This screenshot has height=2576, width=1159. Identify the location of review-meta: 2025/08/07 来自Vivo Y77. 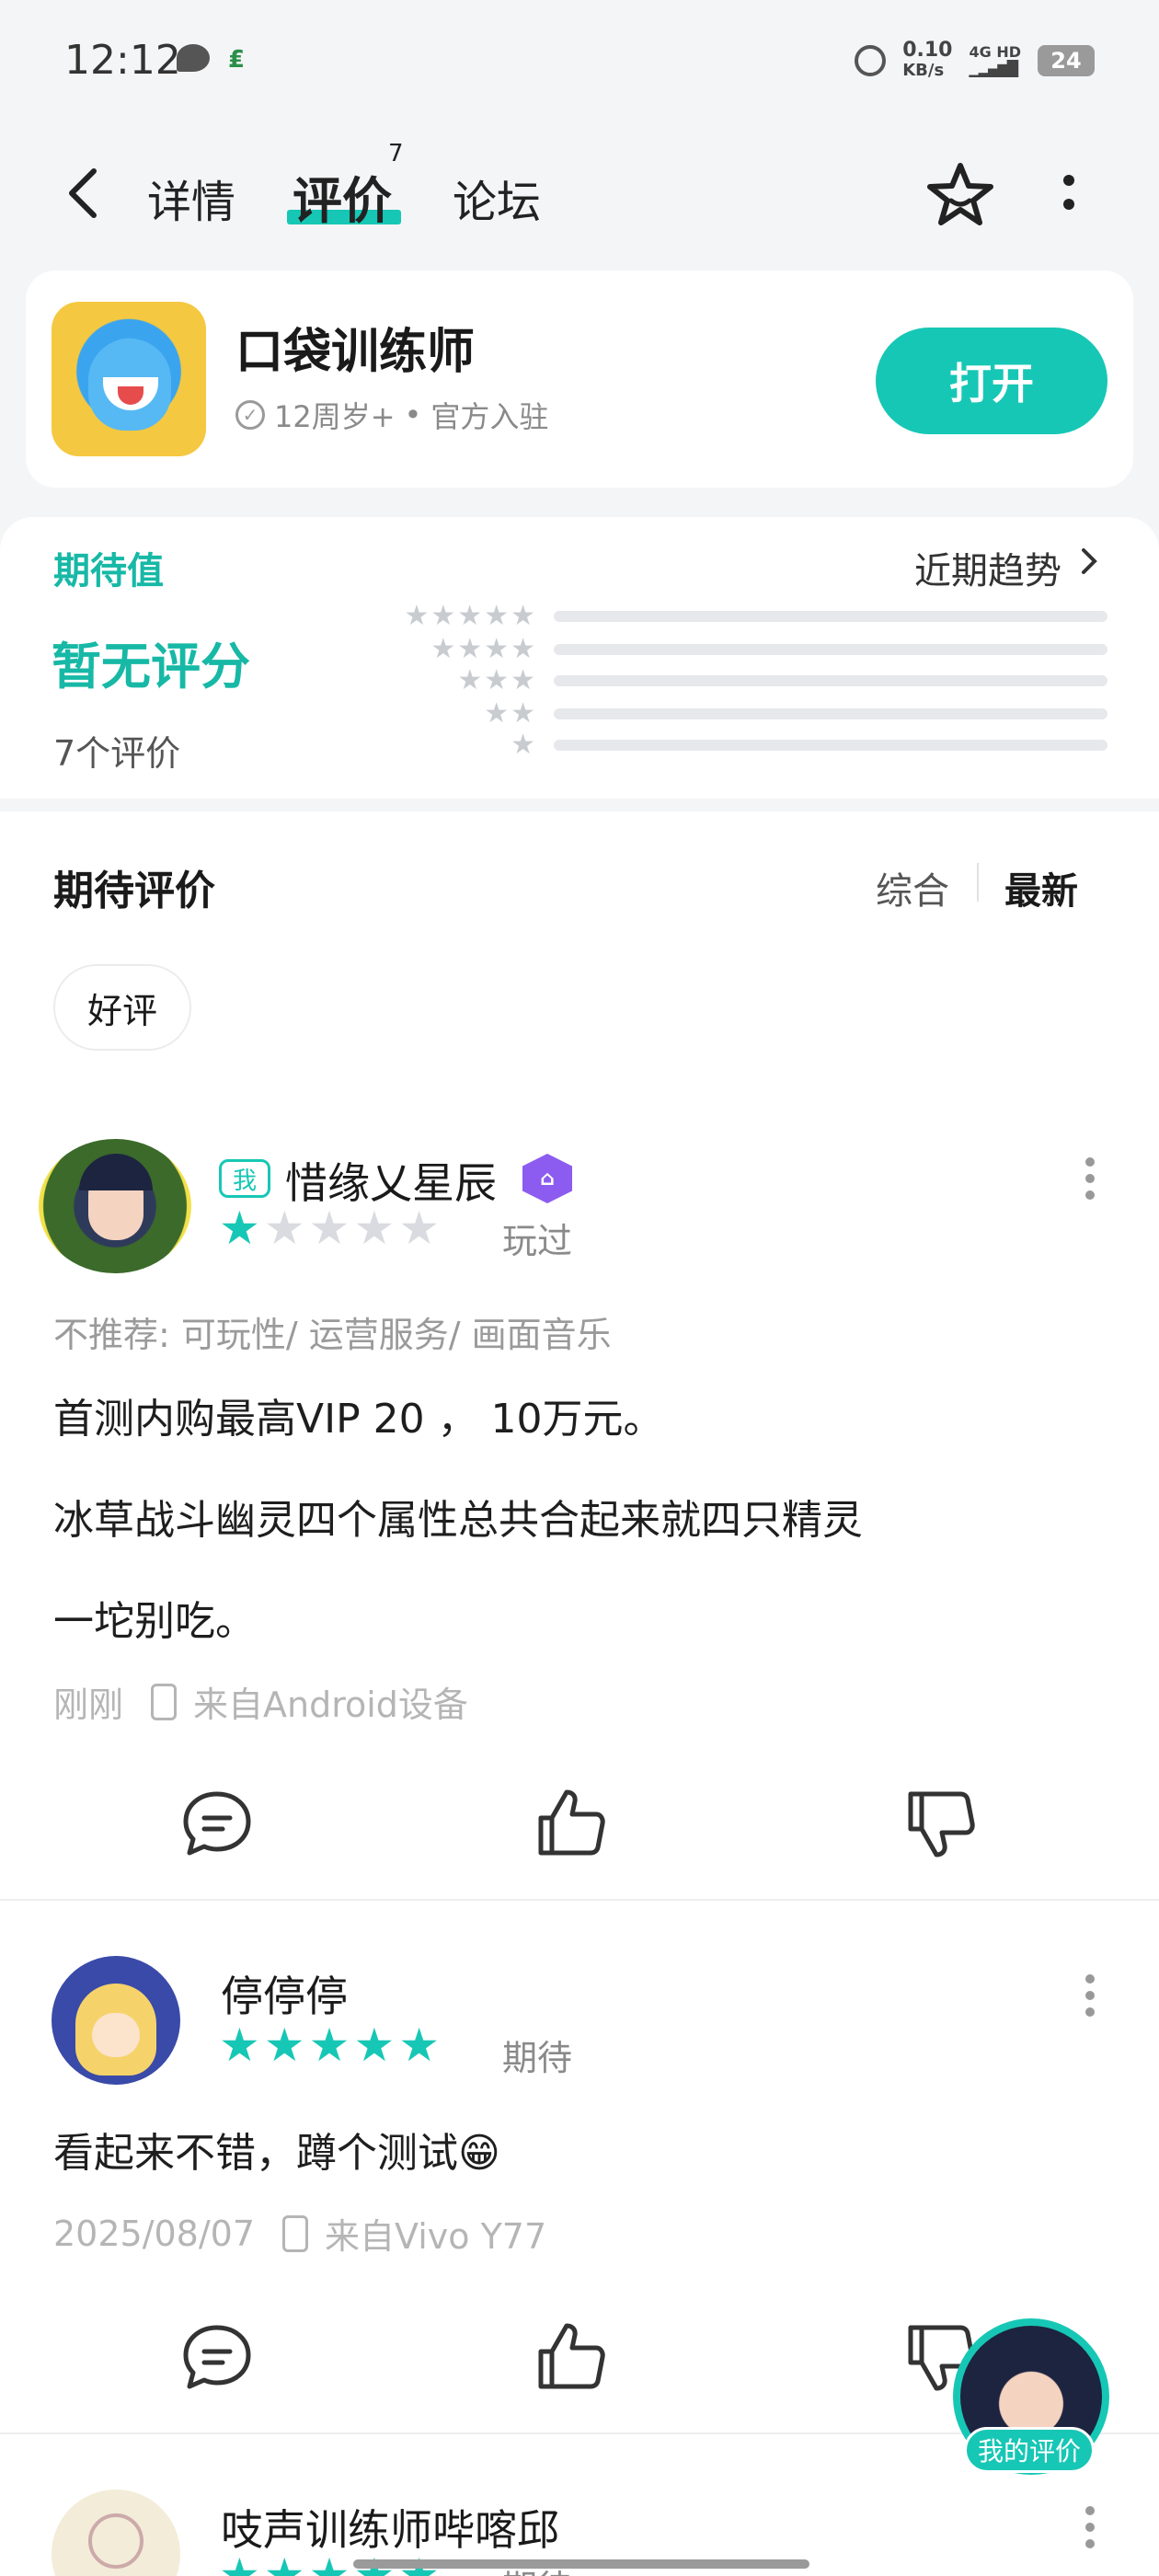
(299, 2233).